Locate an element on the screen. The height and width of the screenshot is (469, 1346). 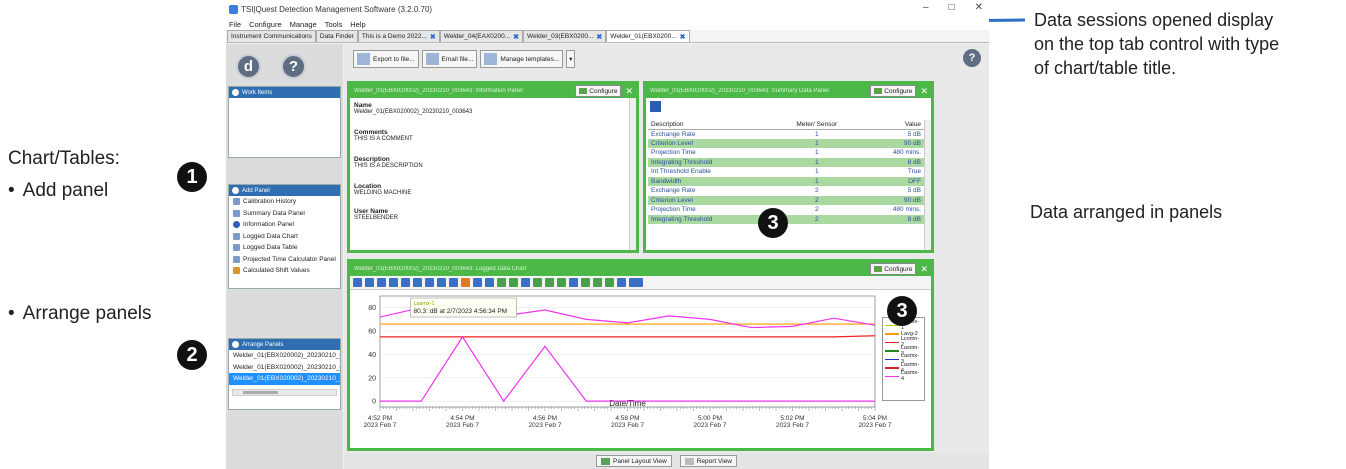
arrange-panels-scrollbar is located at coordinates (284, 392).